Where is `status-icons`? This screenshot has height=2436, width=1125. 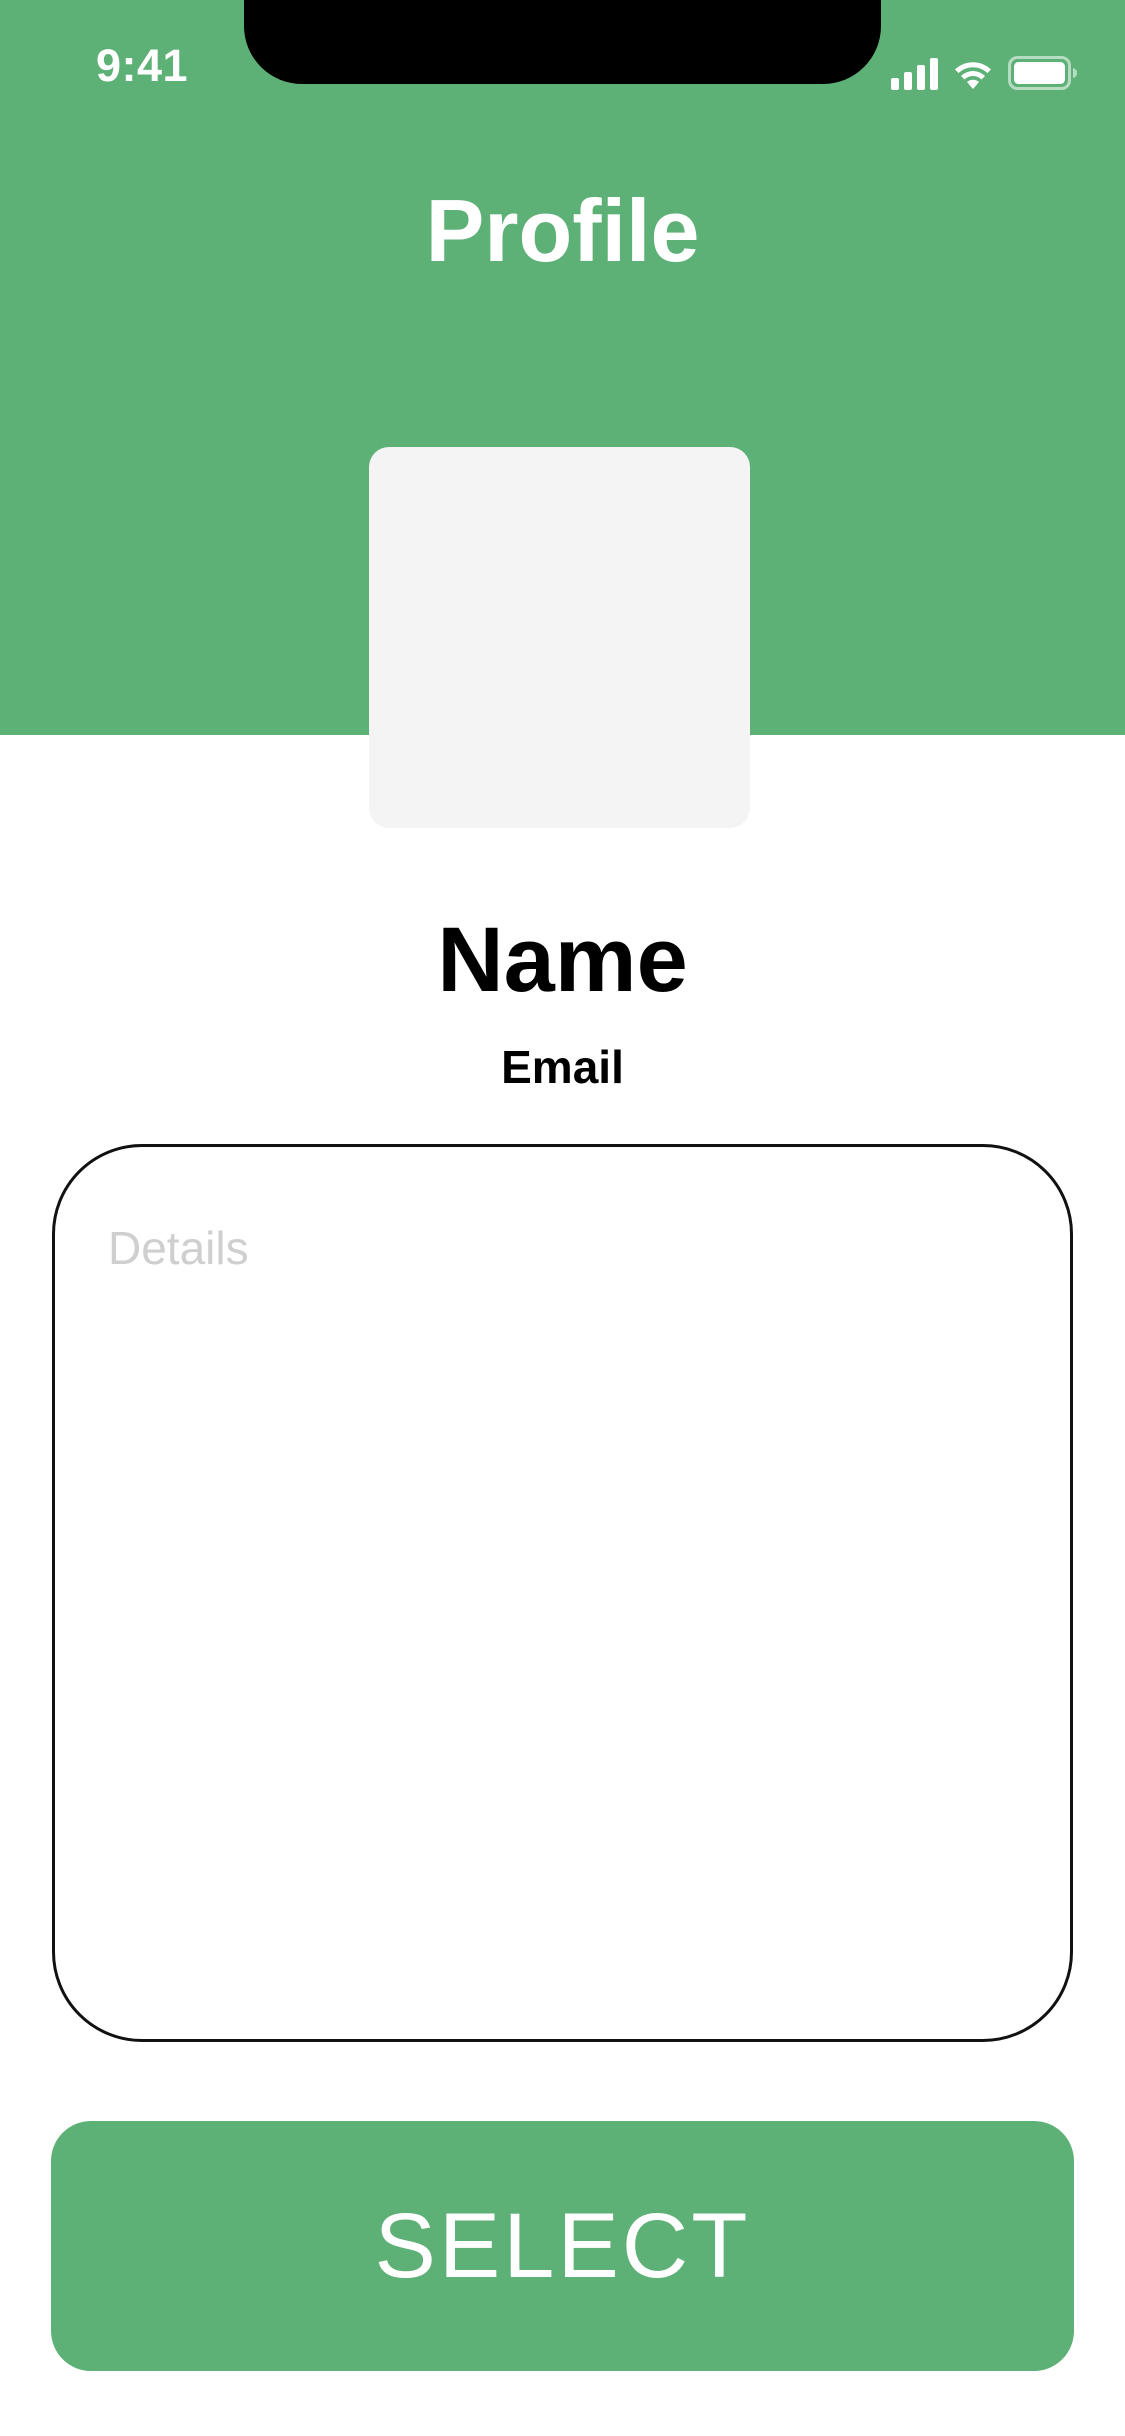
status-icons is located at coordinates (984, 70).